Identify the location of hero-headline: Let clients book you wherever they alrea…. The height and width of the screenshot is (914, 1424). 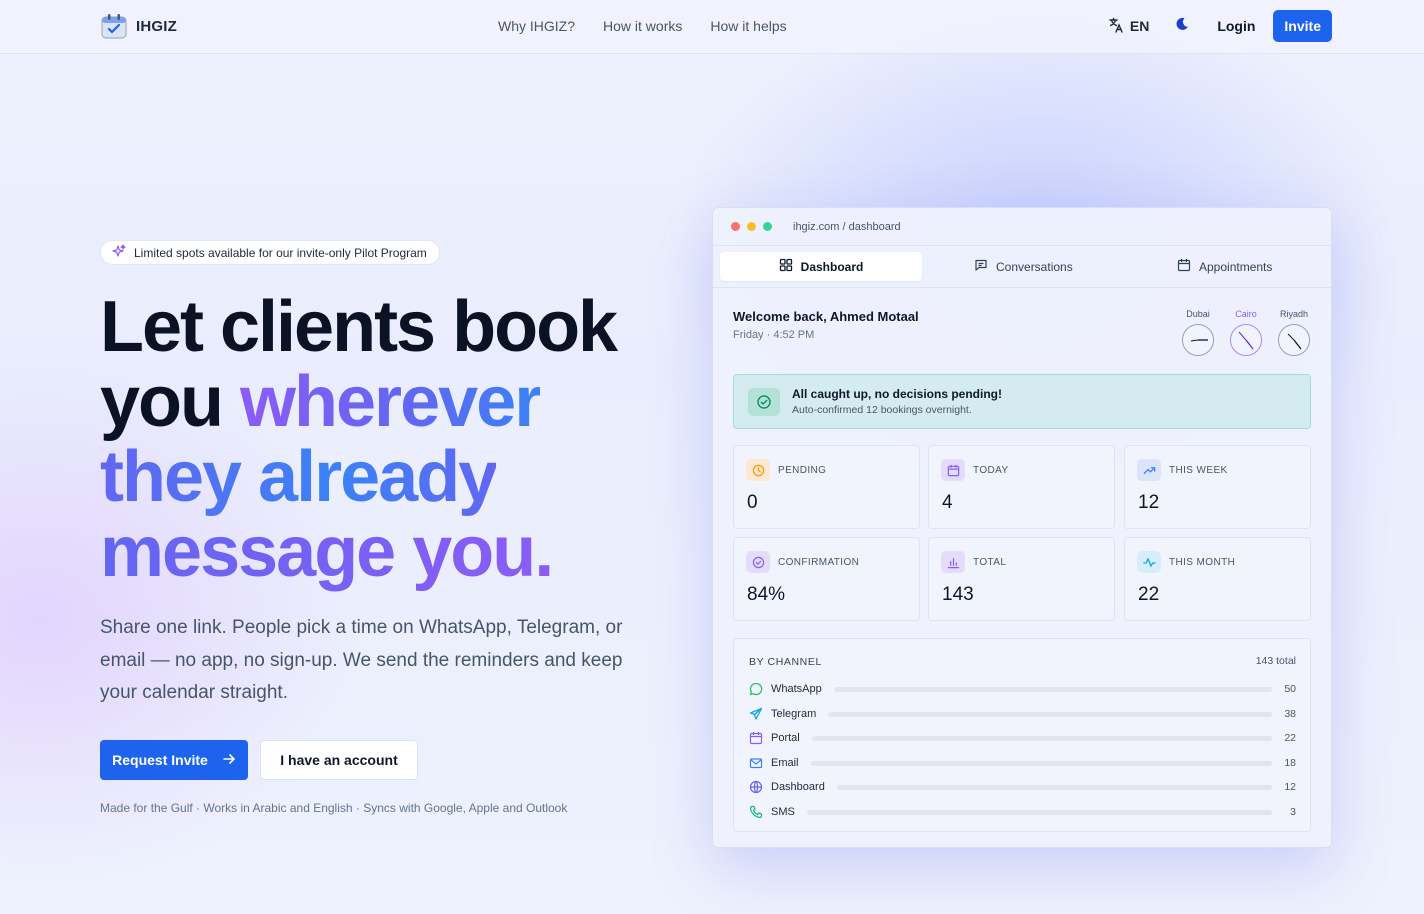
(400, 440).